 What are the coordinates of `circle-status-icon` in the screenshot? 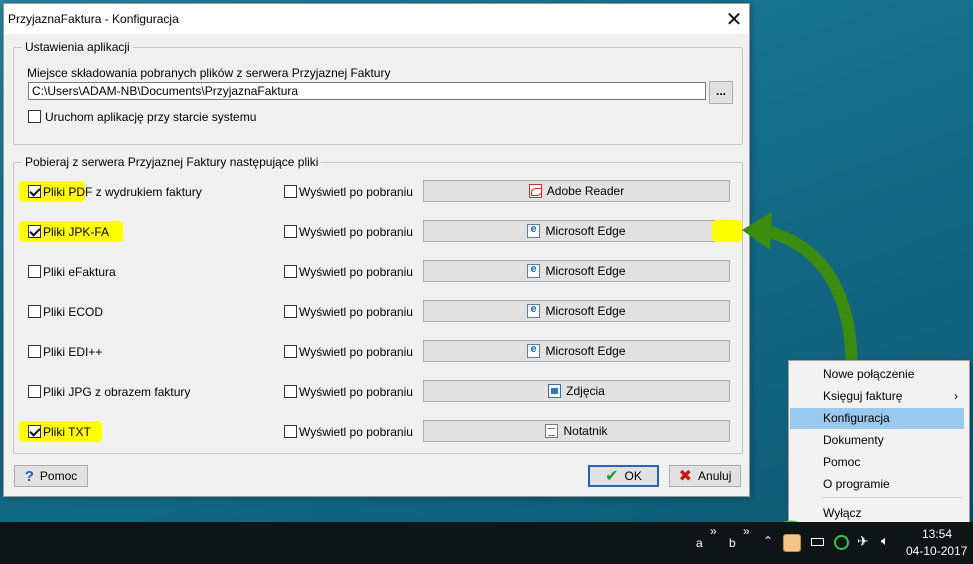 It's located at (841, 542).